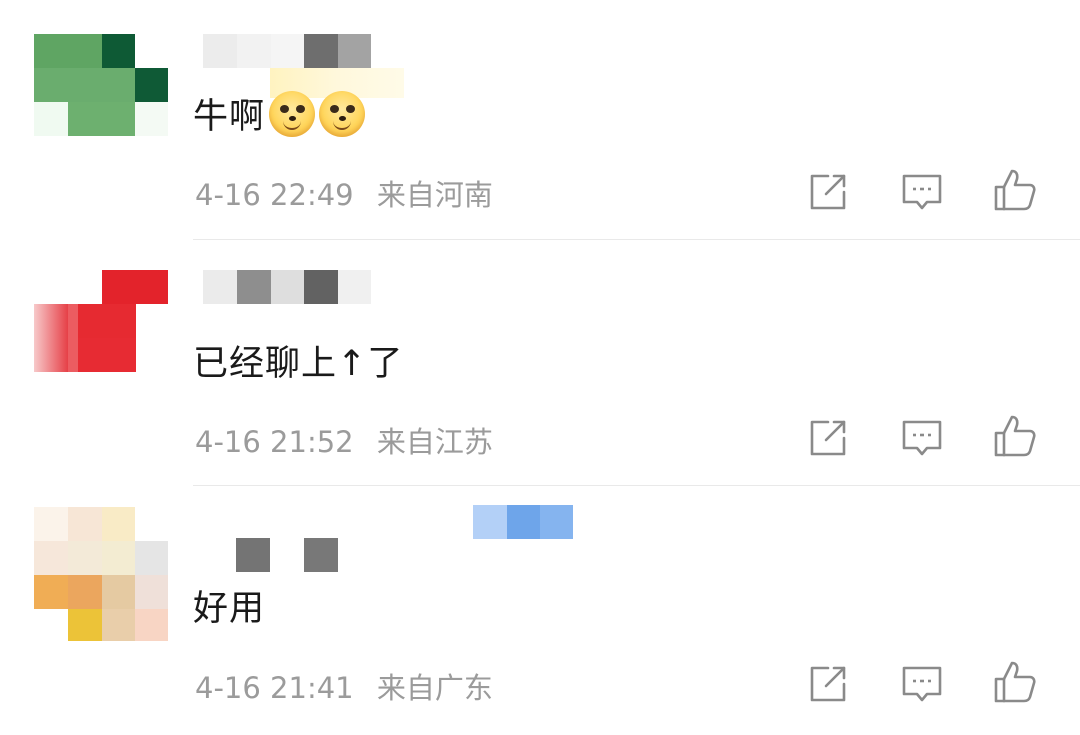 This screenshot has height=735, width=1080. I want to click on comment-time: 22:49, so click(312, 195).